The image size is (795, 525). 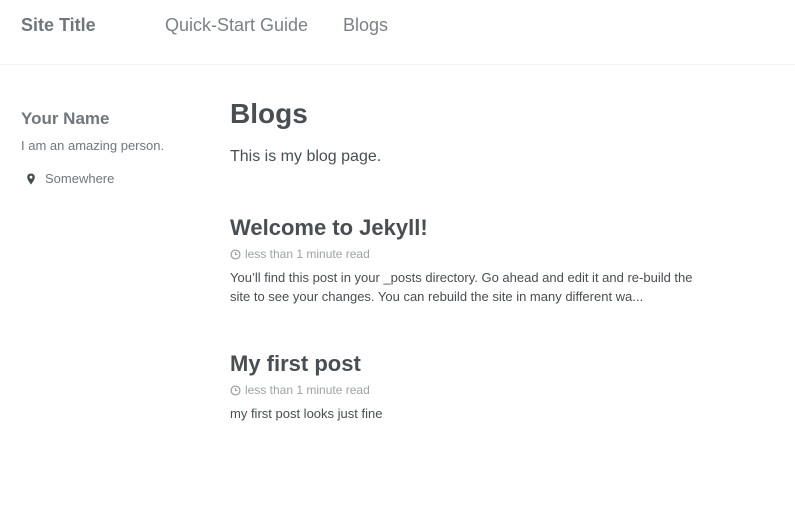 I want to click on author-location-text: Somewhere, so click(x=80, y=178).